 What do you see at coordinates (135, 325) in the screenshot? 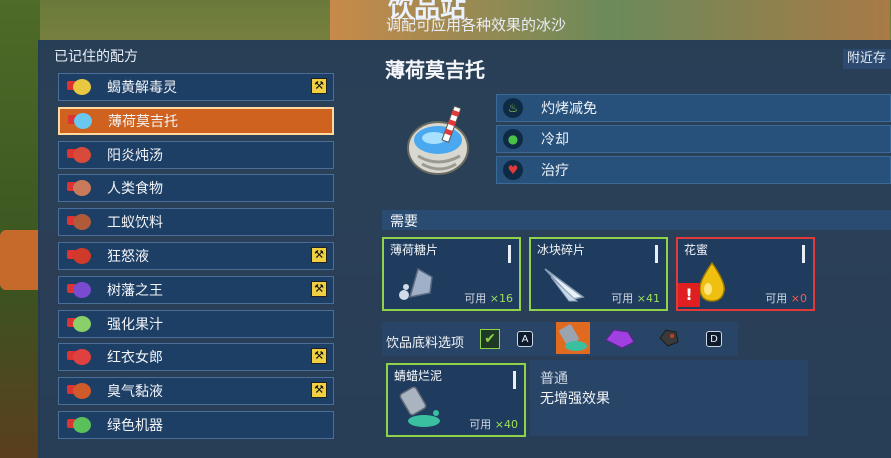
I see `recipe-label: 强化果汁` at bounding box center [135, 325].